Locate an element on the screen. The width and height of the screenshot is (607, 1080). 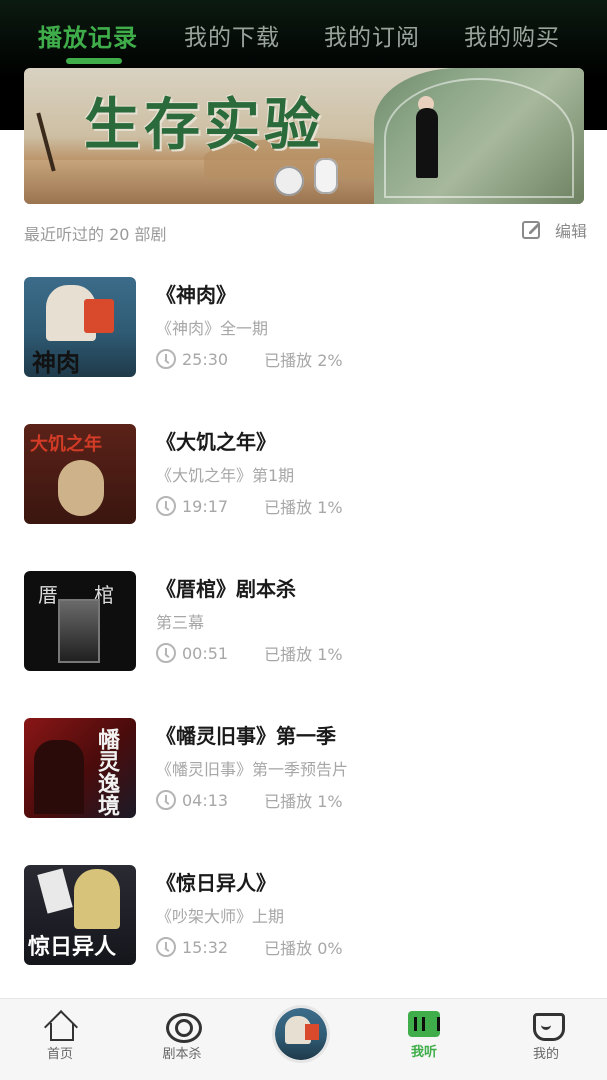
item-subtitle: 《神肉》全一期 is located at coordinates (212, 328).